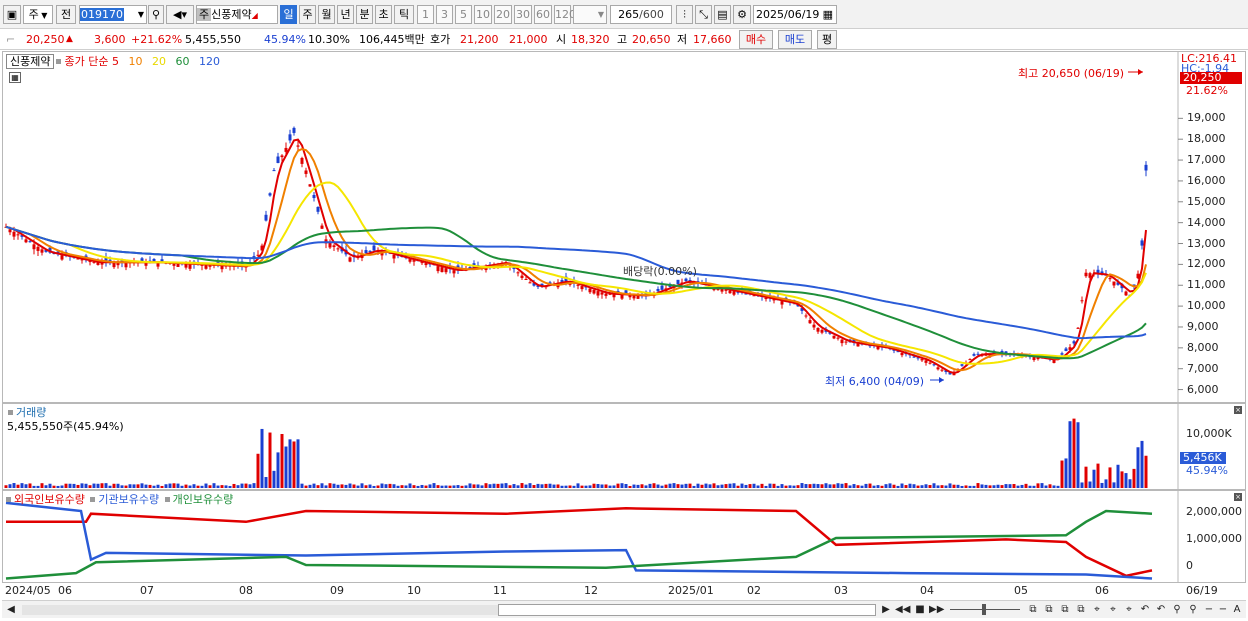 The image size is (1248, 621). Describe the element at coordinates (886, 610) in the screenshot. I see `play-icon: ▶` at that location.